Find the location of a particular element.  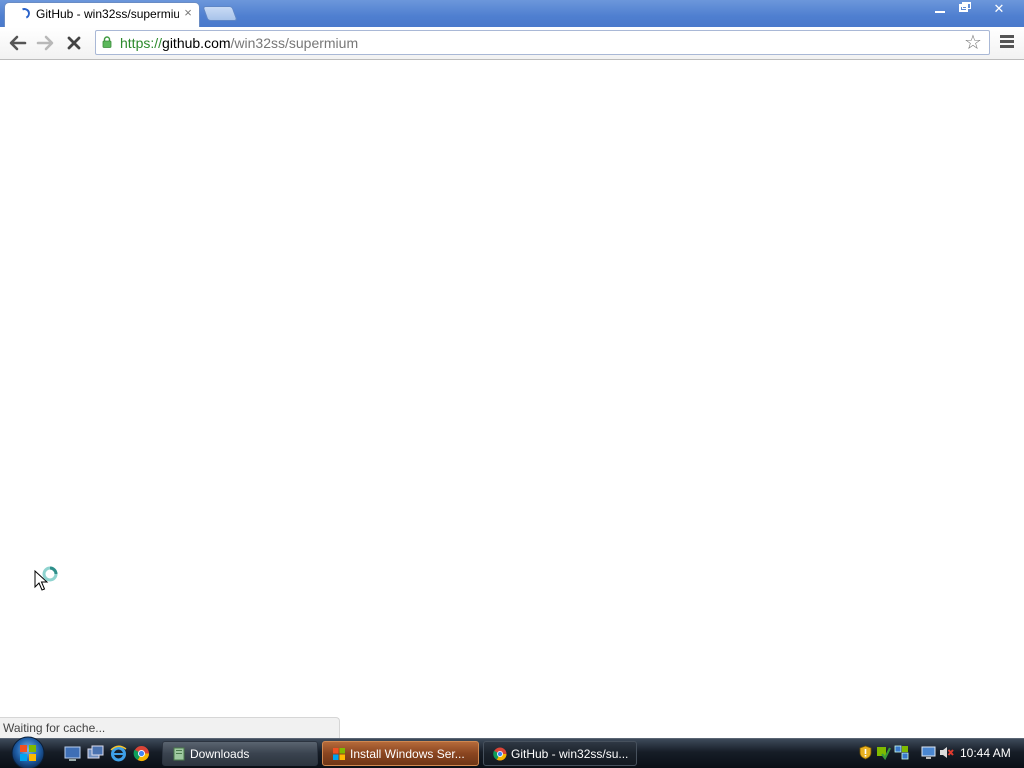

tab-github: GitHub - win32ss/supermium × is located at coordinates (102, 14).